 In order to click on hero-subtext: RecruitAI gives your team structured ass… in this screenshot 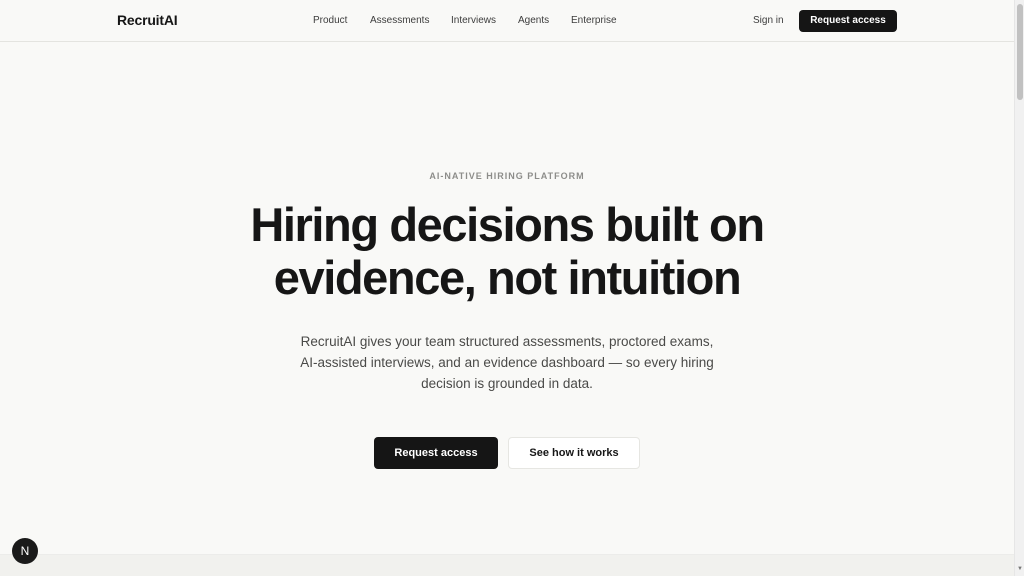, I will do `click(507, 362)`.